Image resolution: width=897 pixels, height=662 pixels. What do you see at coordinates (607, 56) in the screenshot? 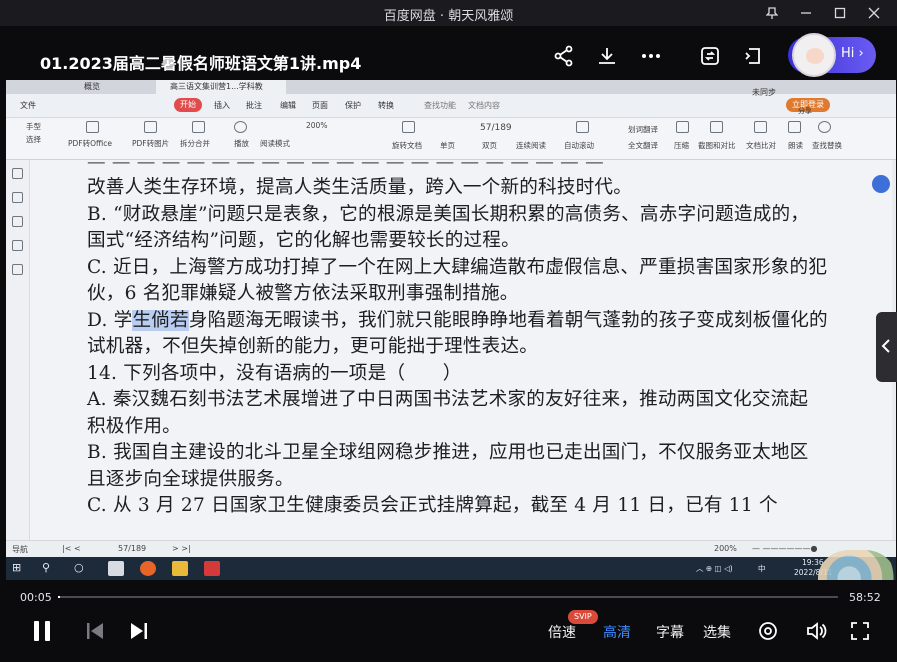
I see `download-icon` at bounding box center [607, 56].